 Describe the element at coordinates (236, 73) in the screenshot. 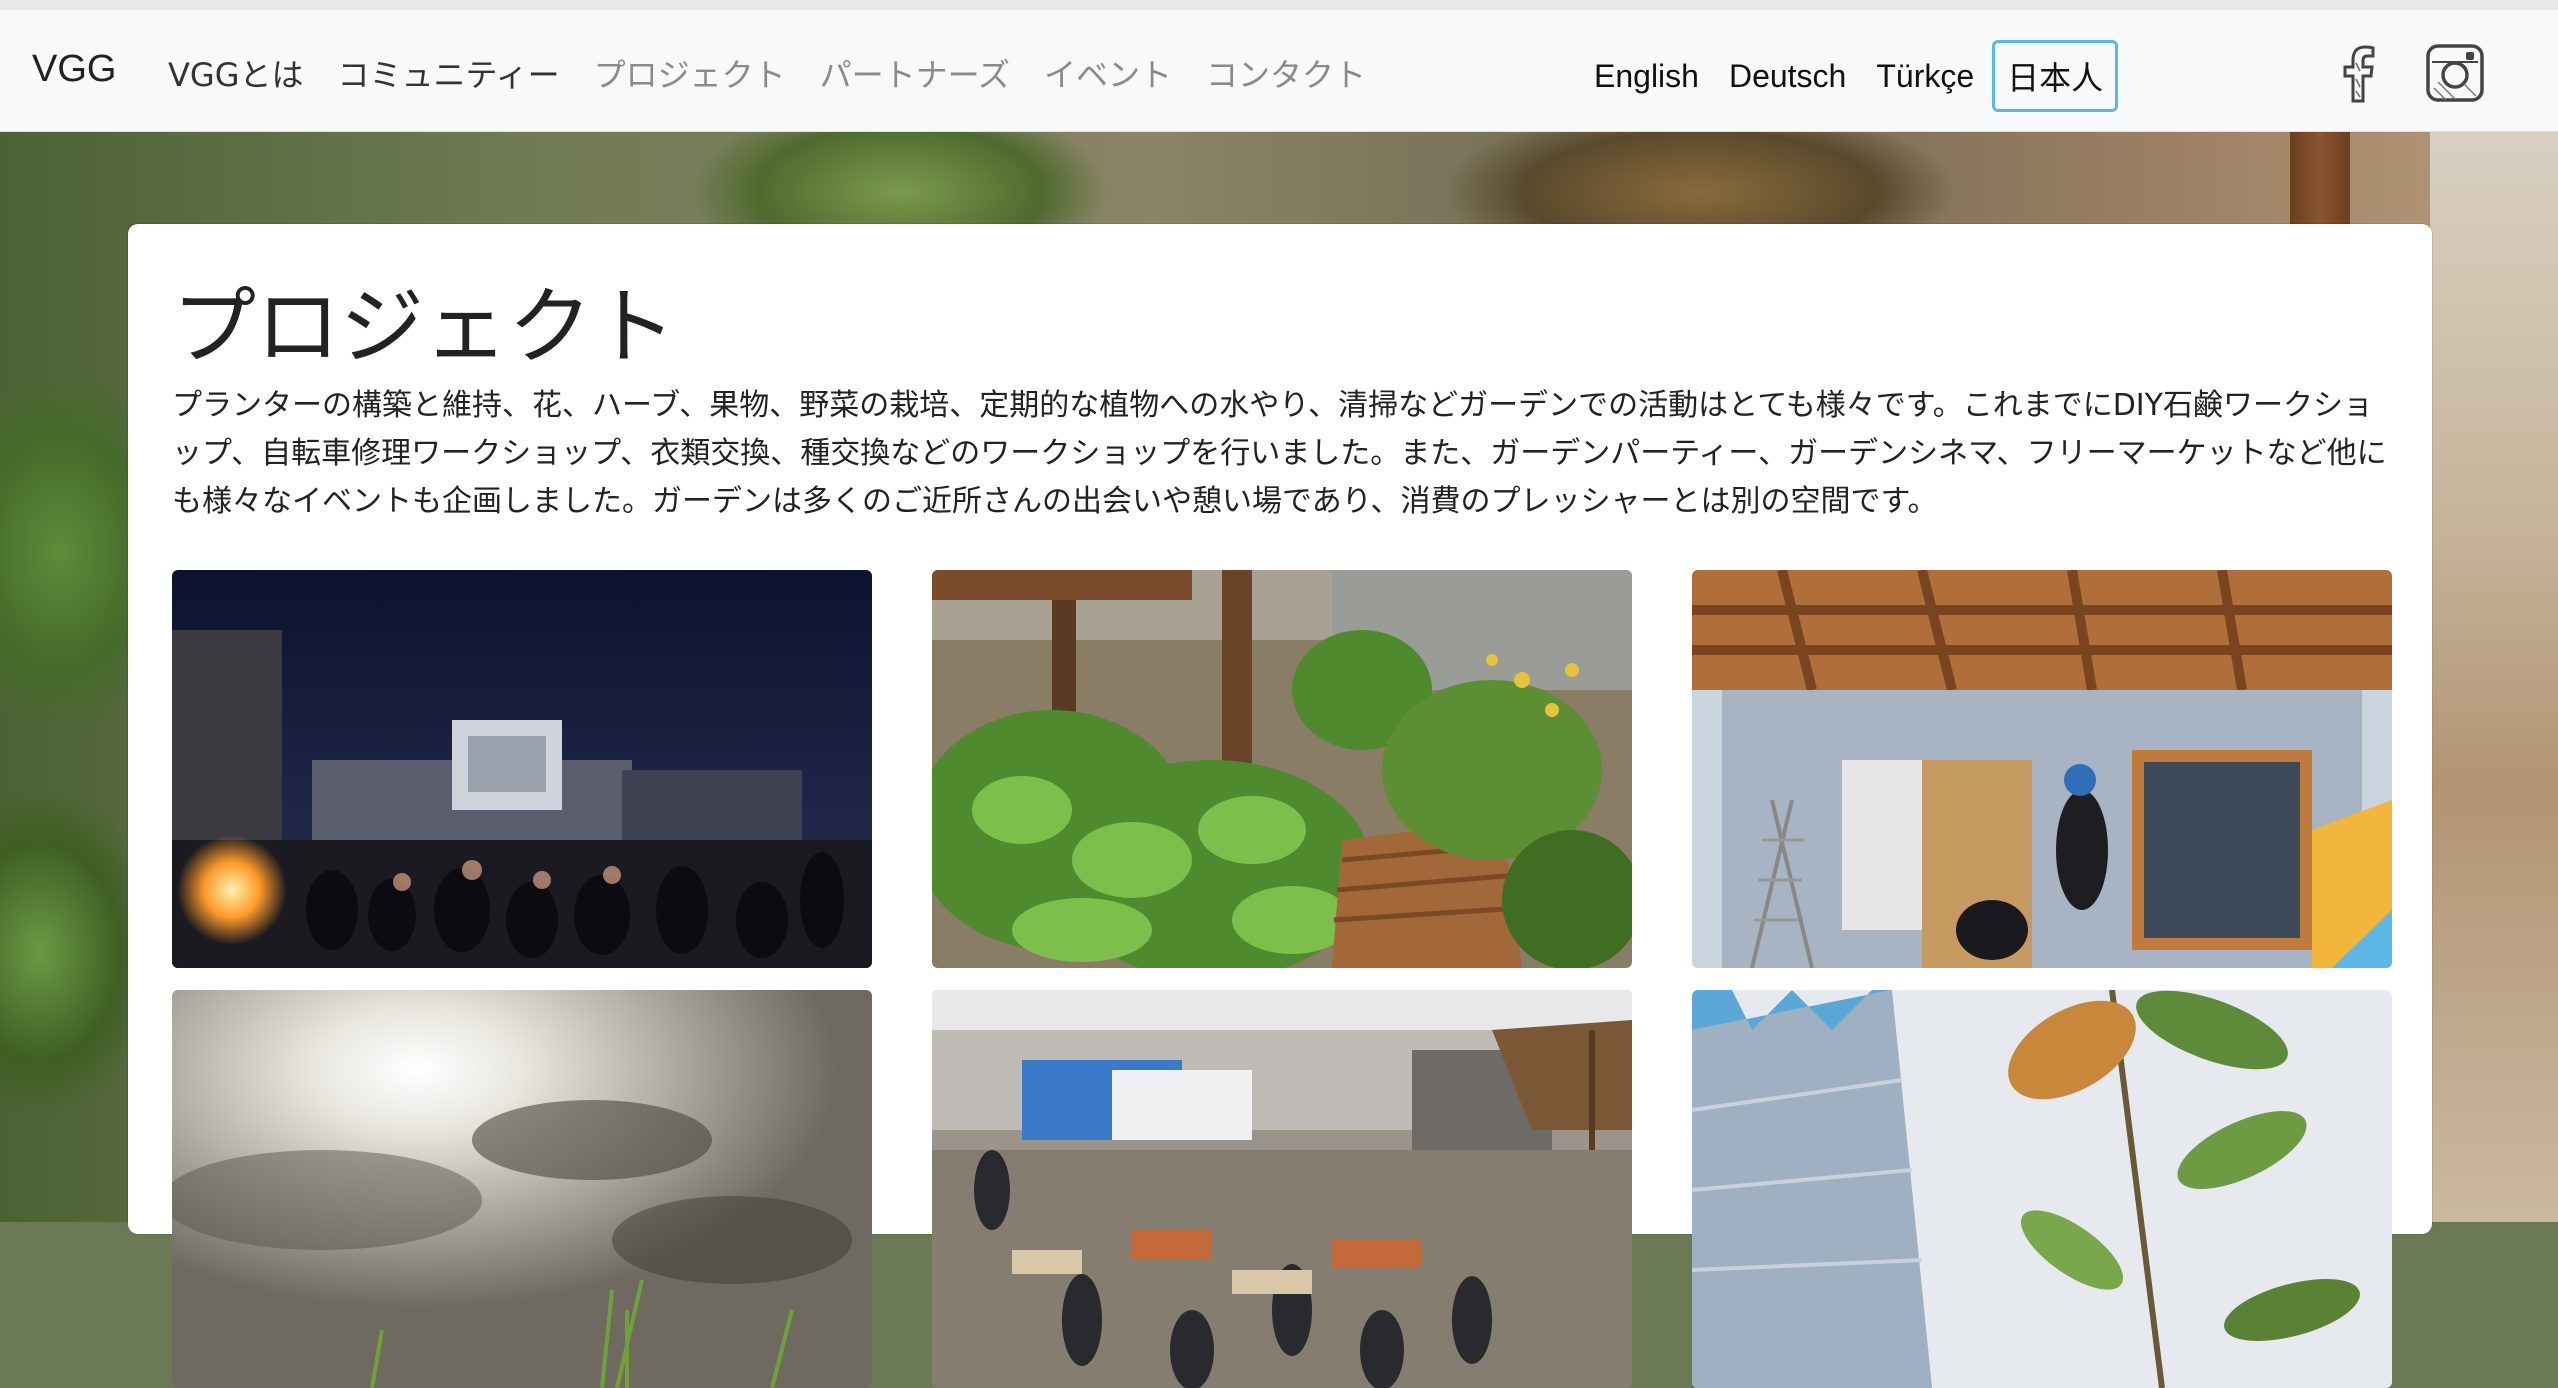

I see `nav-item-about: VGGとは` at that location.